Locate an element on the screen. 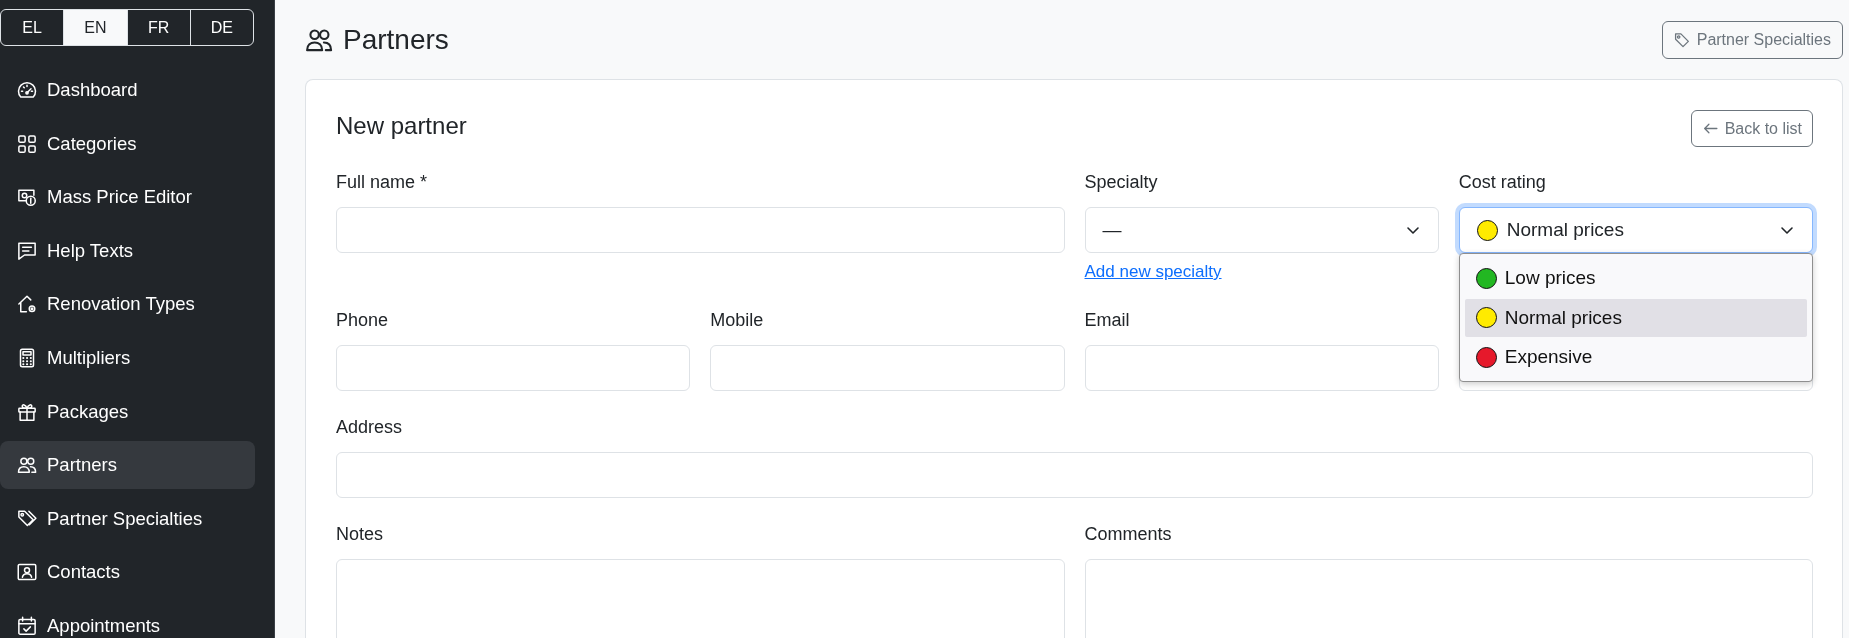  field-label: Cost rating is located at coordinates (1502, 182).